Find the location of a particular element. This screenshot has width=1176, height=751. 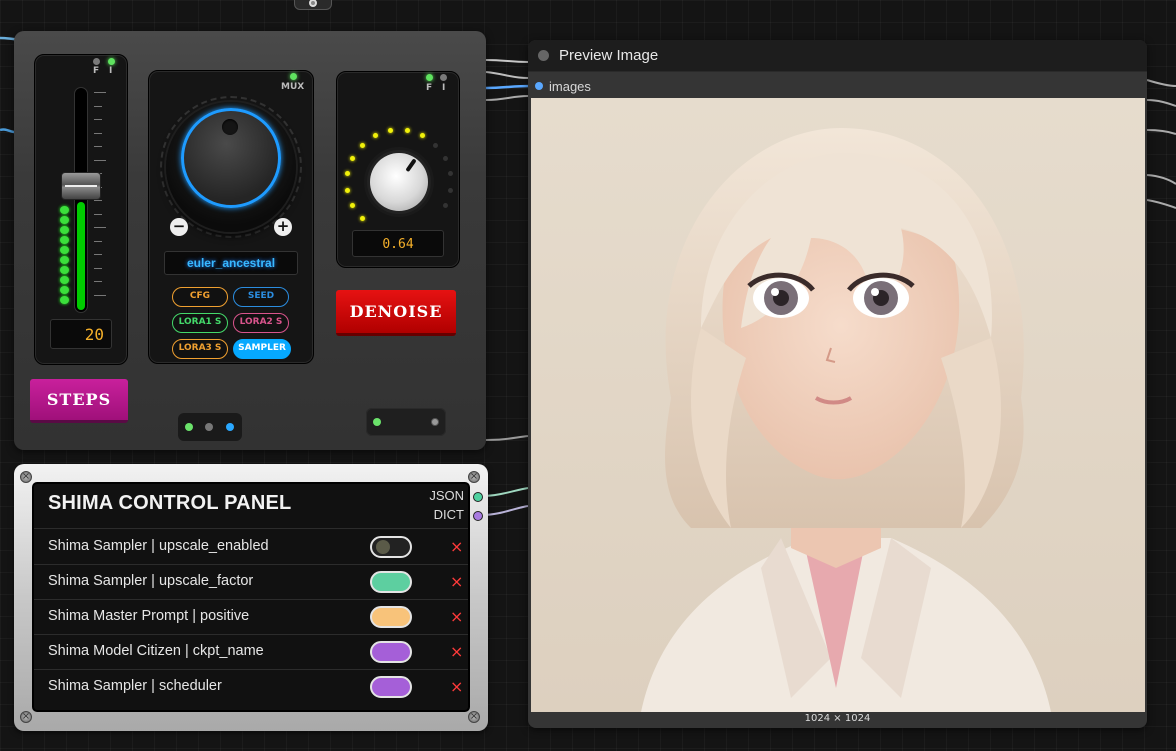

collapsed-node is located at coordinates (313, 5).